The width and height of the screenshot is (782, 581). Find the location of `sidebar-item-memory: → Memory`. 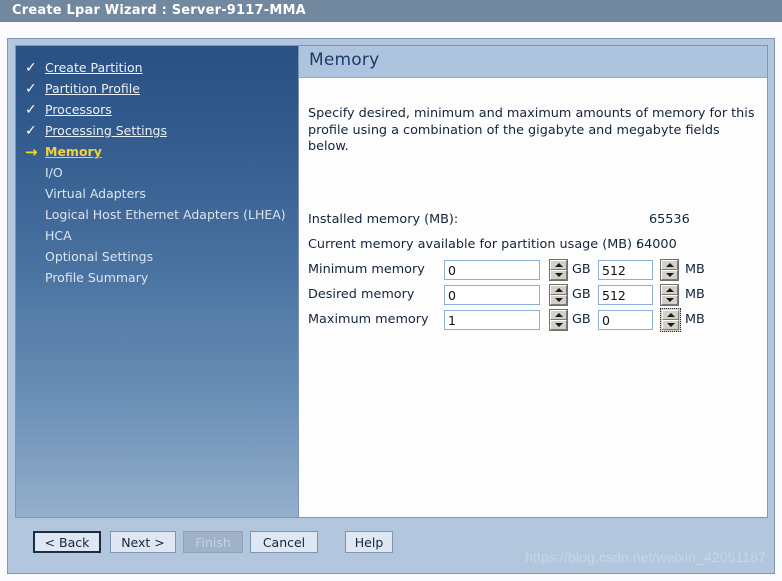

sidebar-item-memory: → Memory is located at coordinates (157, 152).